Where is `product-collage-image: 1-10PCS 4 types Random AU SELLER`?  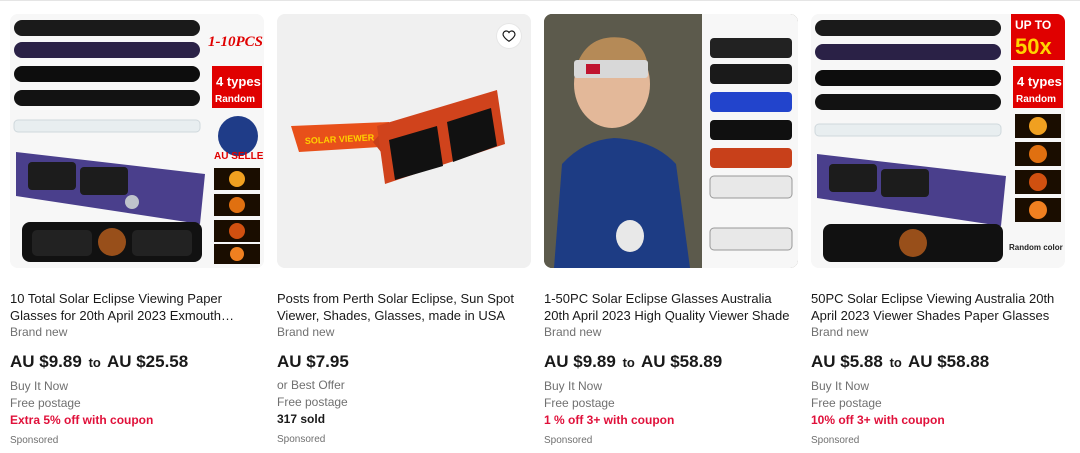
product-collage-image: 1-10PCS 4 types Random AU SELLER is located at coordinates (137, 141).